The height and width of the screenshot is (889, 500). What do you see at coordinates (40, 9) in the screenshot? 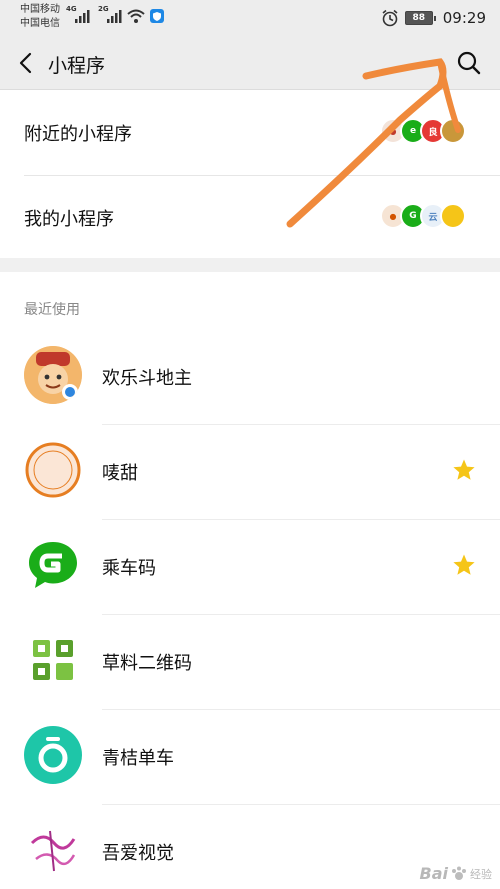
I see `carrier-1: 中国移动` at bounding box center [40, 9].